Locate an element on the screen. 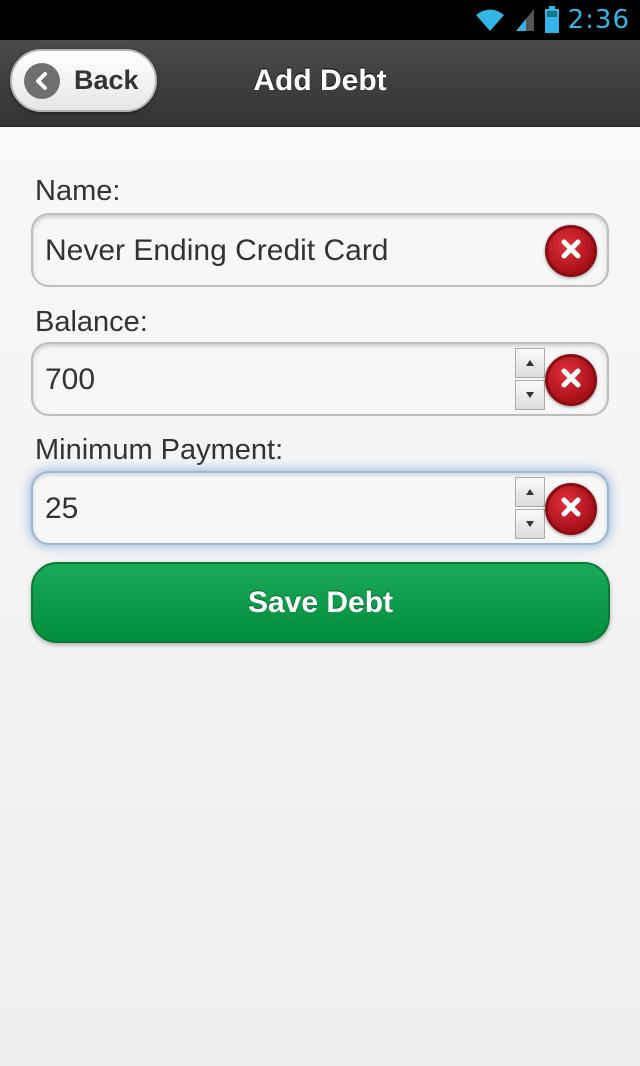  header-bar: Back Add Debt is located at coordinates (320, 83).